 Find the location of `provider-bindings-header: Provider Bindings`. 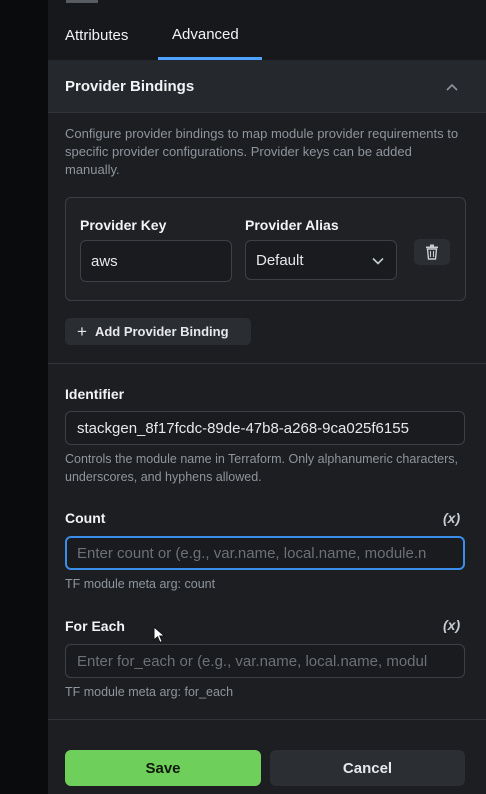

provider-bindings-header: Provider Bindings is located at coordinates (267, 86).